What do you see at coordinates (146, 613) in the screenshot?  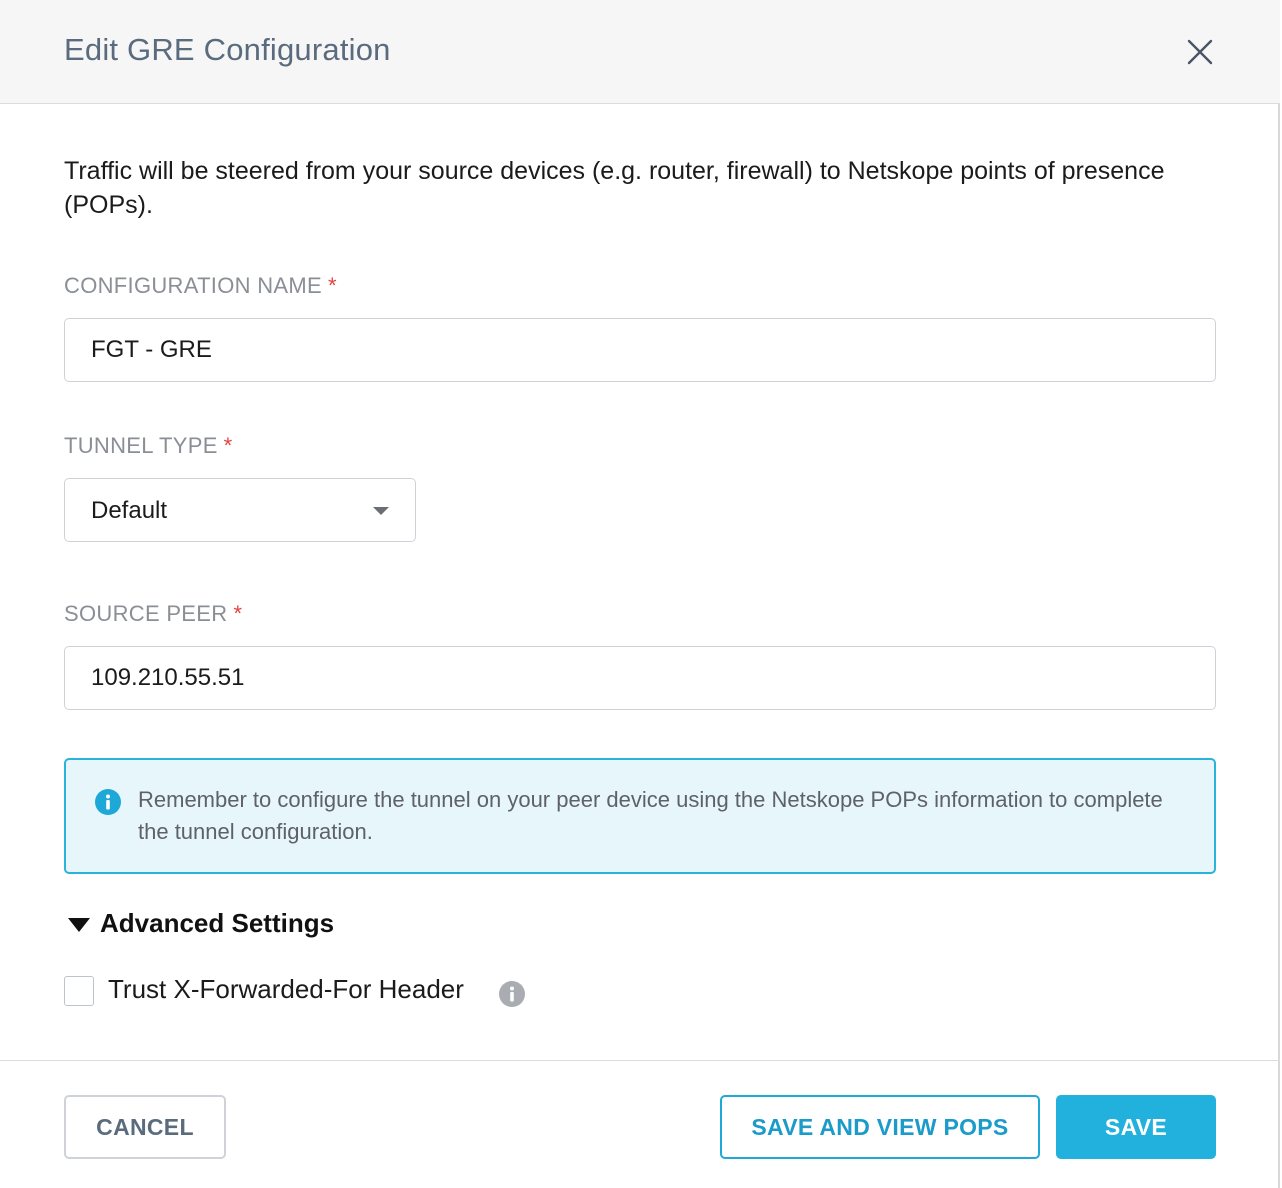 I see `source-peer-label-text: SOURCE PEER` at bounding box center [146, 613].